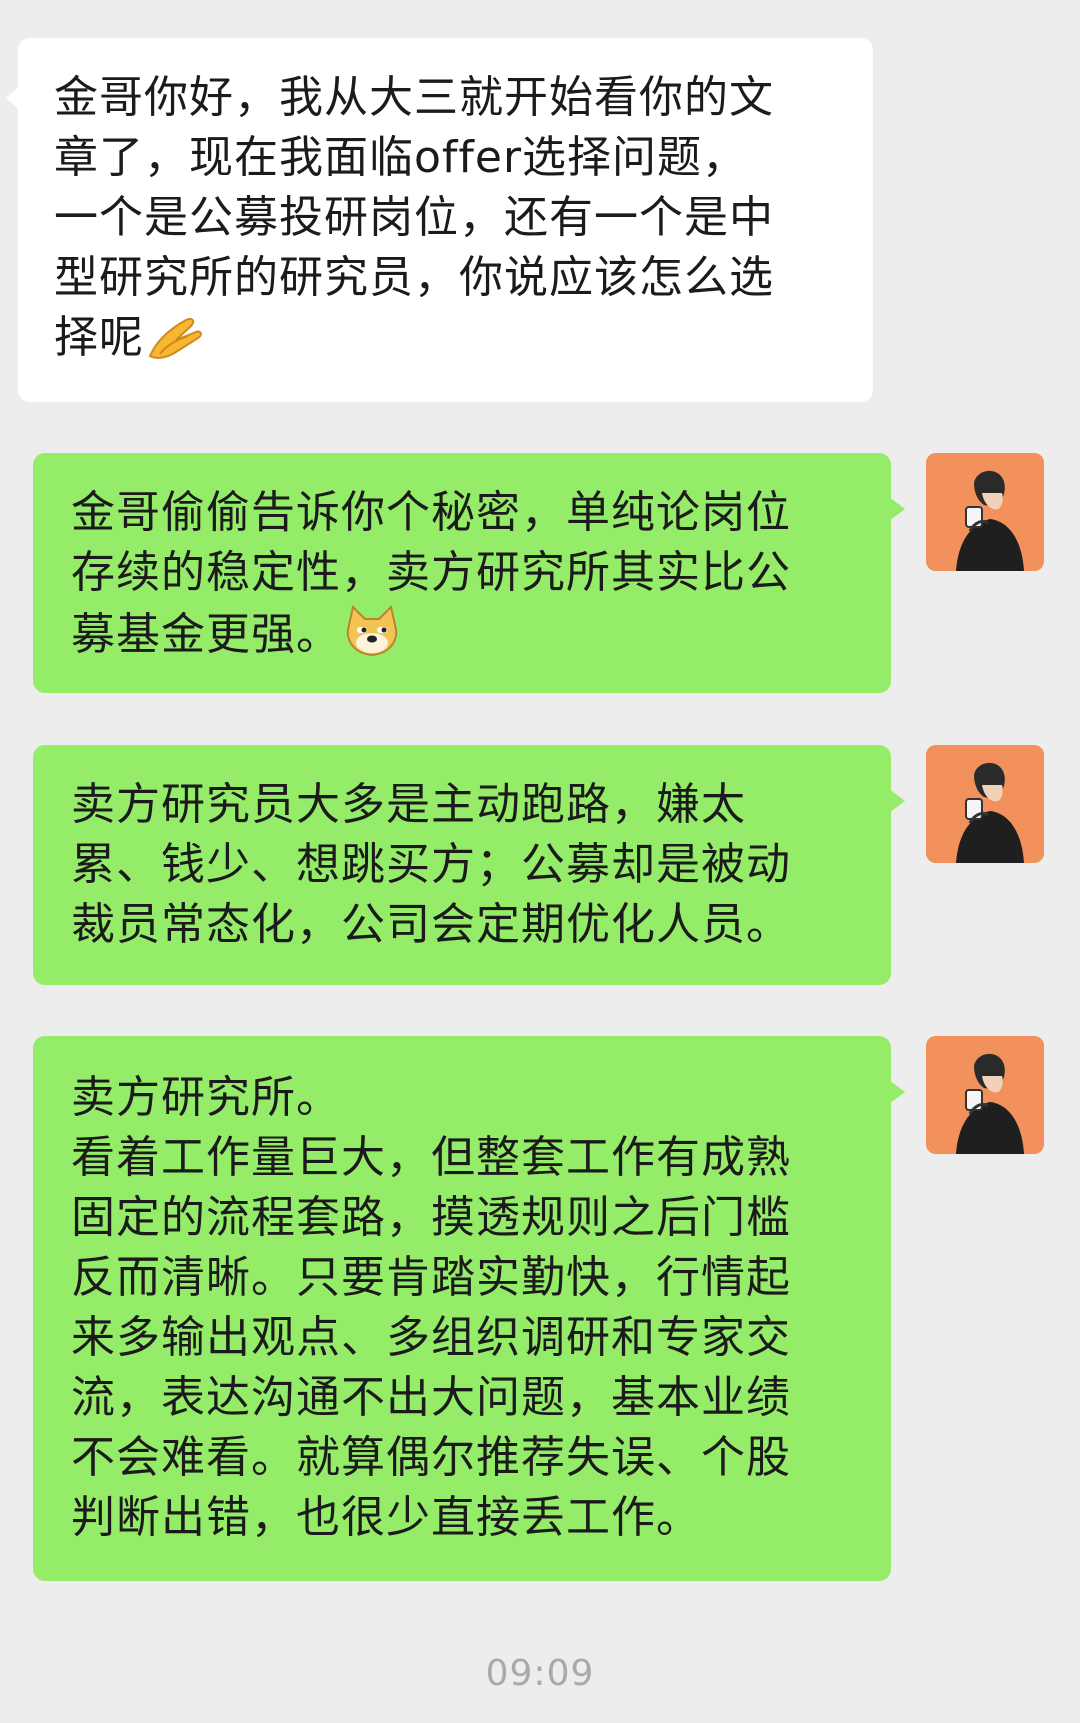 This screenshot has height=1723, width=1080. I want to click on outgoing-message-bubble: 金哥偷偷告诉你个秘密，单纯论岗位 存续的稳定性，卖方研究所其实比公 募基金更强。, so click(469, 573).